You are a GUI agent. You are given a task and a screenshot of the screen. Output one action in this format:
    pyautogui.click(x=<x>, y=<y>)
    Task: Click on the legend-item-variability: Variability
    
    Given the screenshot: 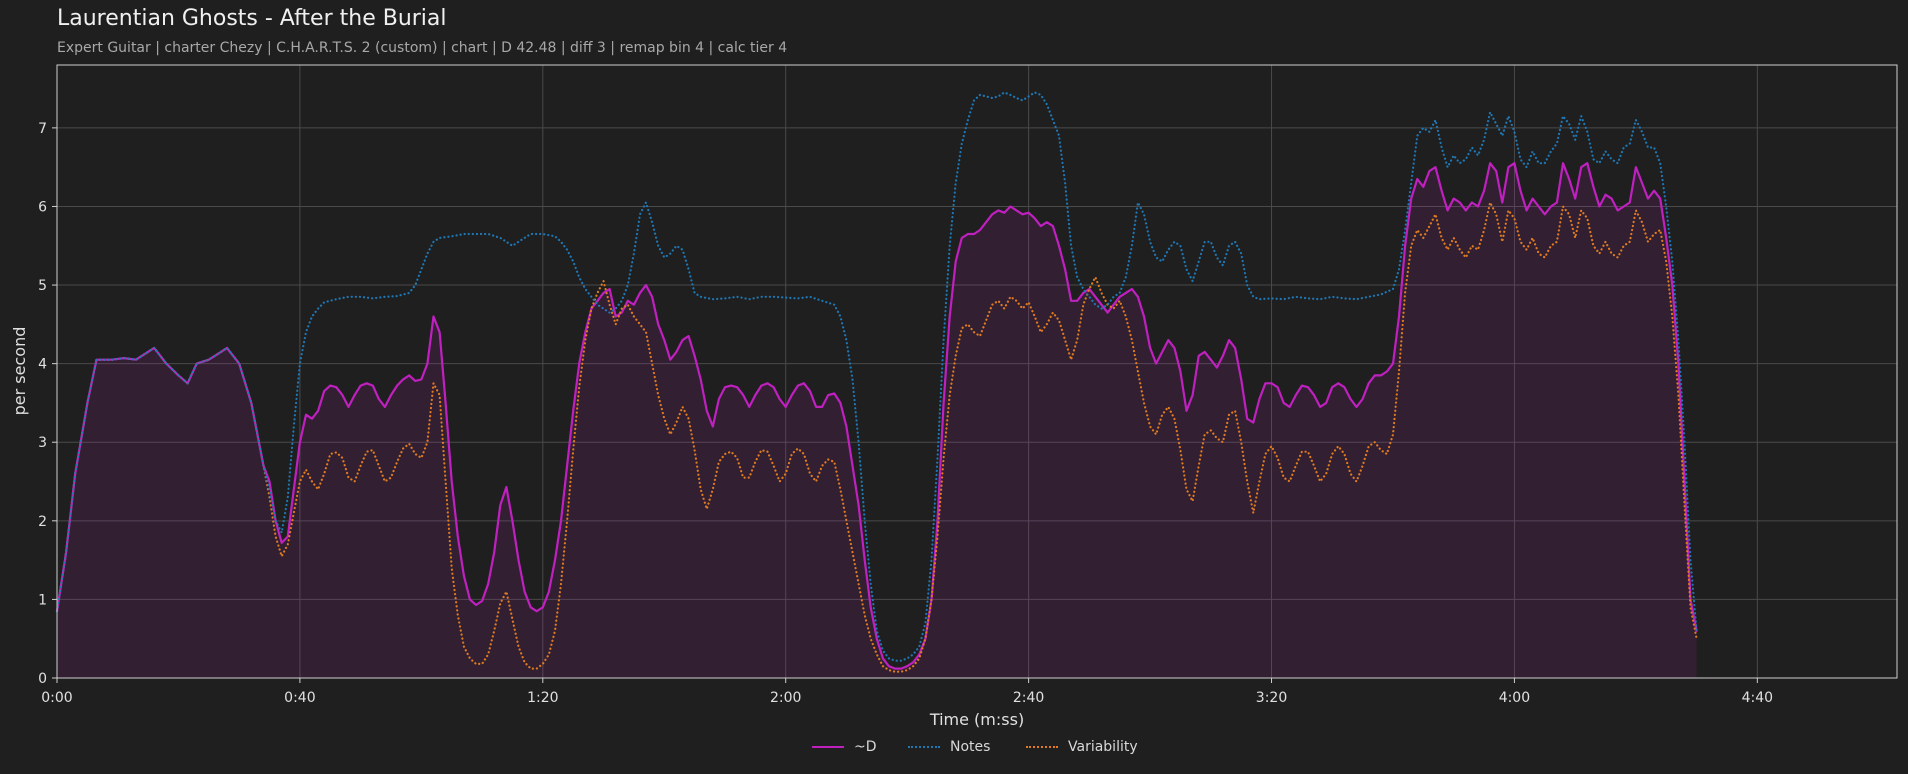 What is the action you would take?
    pyautogui.click(x=1082, y=747)
    